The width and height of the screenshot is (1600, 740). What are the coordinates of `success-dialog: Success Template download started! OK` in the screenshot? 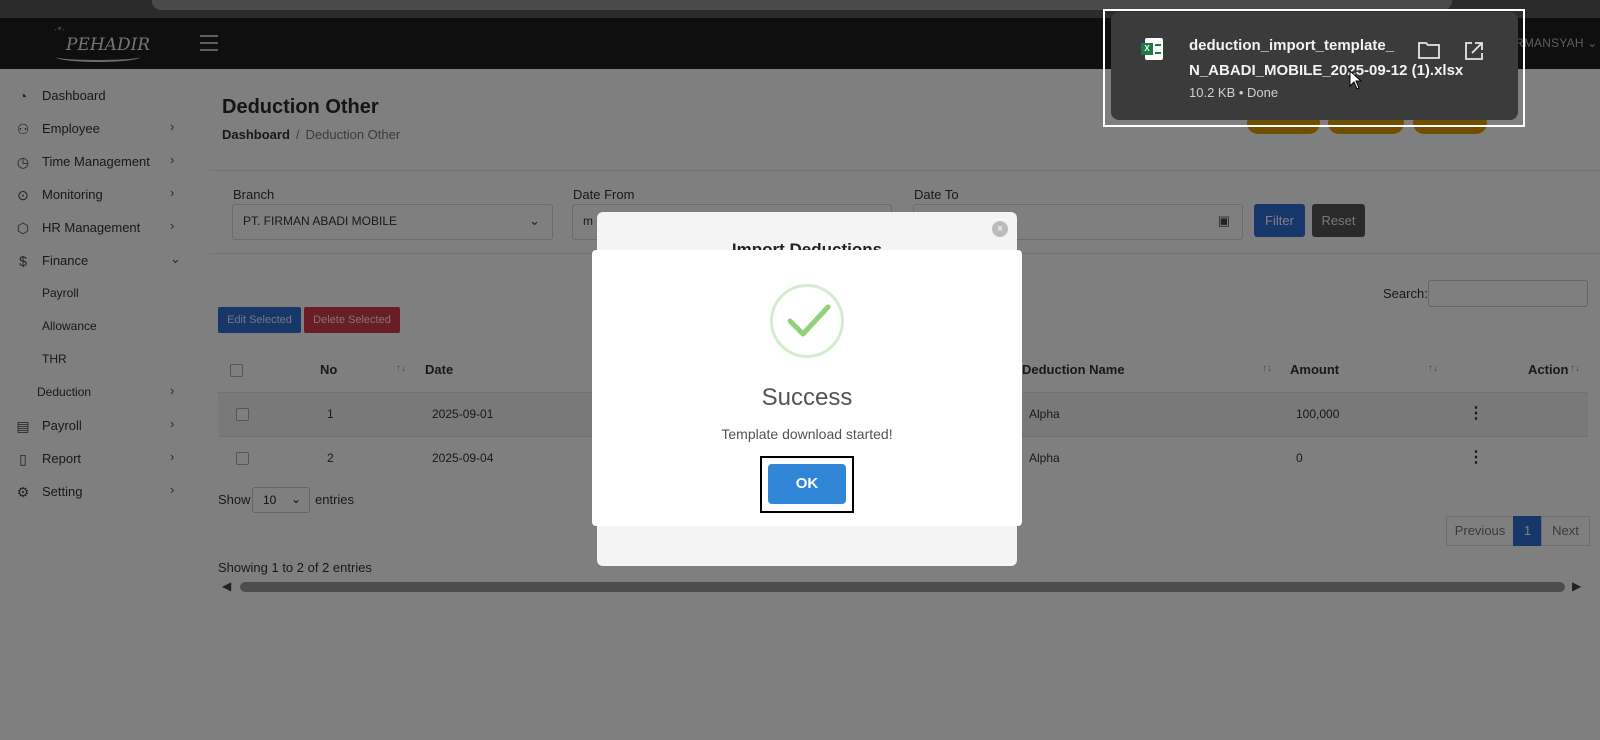 It's located at (807, 388).